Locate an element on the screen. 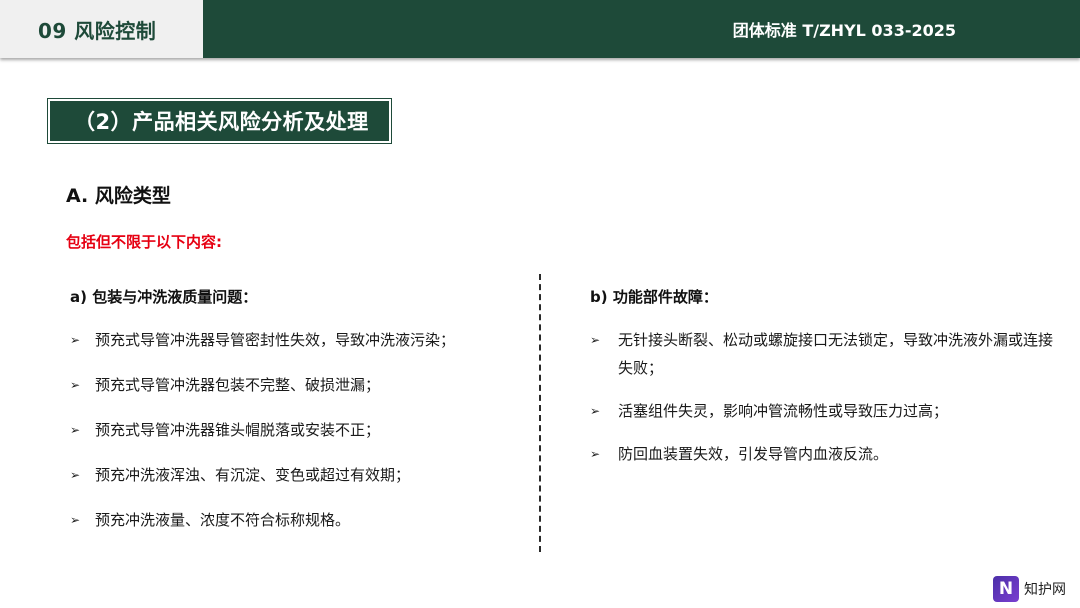 The height and width of the screenshot is (608, 1080). list-item: ➢ 预充式导管冲洗器导管密封性失效，导致冲洗液污染； is located at coordinates (295, 340).